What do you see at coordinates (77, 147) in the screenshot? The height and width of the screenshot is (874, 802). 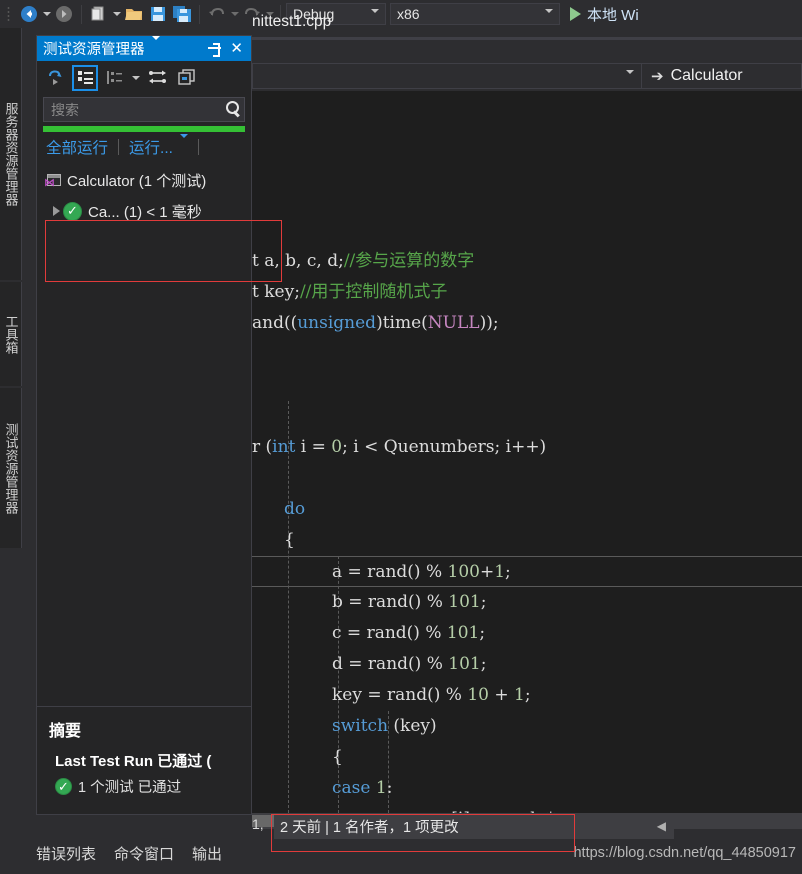 I see `run-all-link: 全部运行` at bounding box center [77, 147].